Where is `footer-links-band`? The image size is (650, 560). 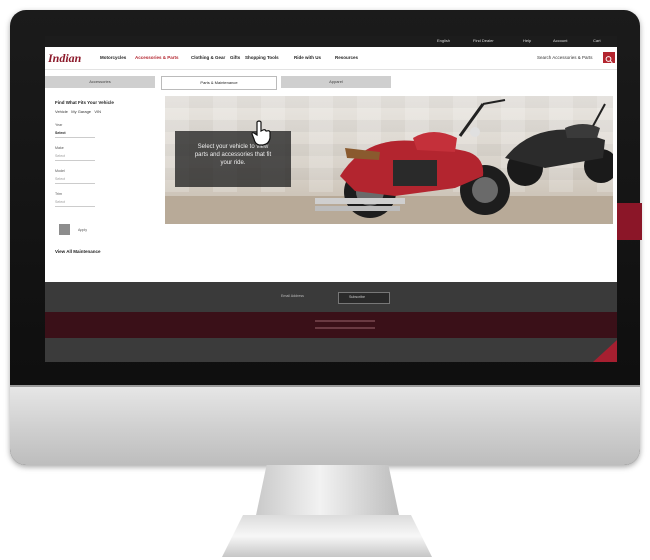
footer-links-band is located at coordinates (331, 325).